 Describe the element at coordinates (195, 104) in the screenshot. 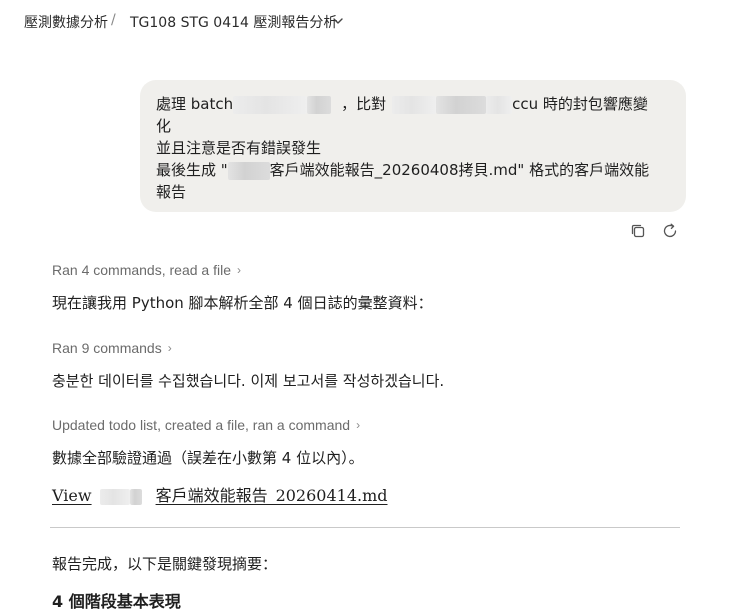

I see `user-message-text: 處理 batch` at that location.